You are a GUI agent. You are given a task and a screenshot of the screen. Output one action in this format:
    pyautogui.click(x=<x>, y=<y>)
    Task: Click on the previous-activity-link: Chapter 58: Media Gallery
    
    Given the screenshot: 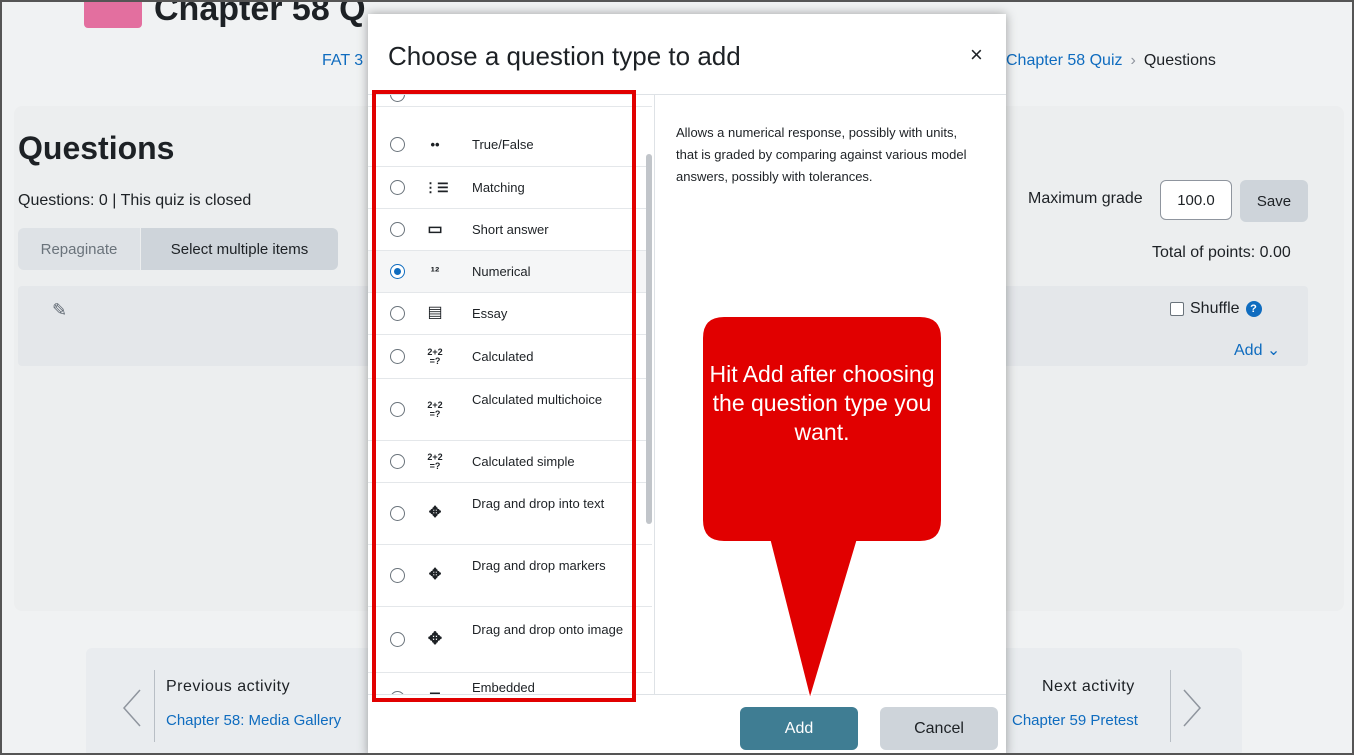 What is the action you would take?
    pyautogui.click(x=253, y=720)
    